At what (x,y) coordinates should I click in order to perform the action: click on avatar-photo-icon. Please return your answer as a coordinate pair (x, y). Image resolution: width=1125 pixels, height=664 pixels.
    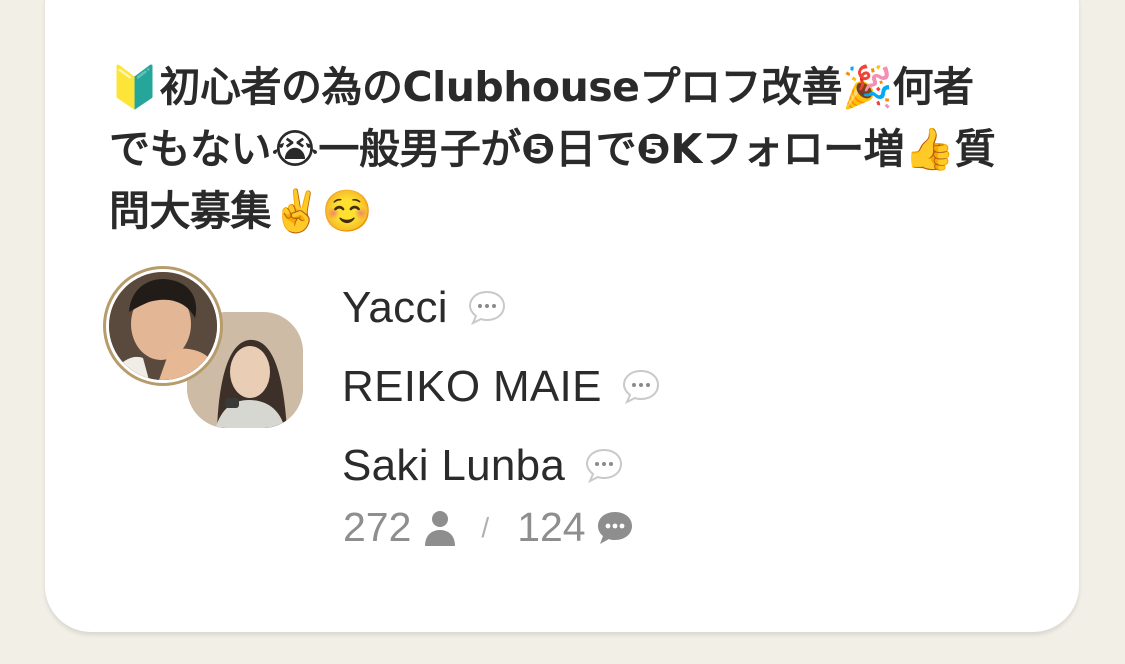
    Looking at the image, I should click on (163, 326).